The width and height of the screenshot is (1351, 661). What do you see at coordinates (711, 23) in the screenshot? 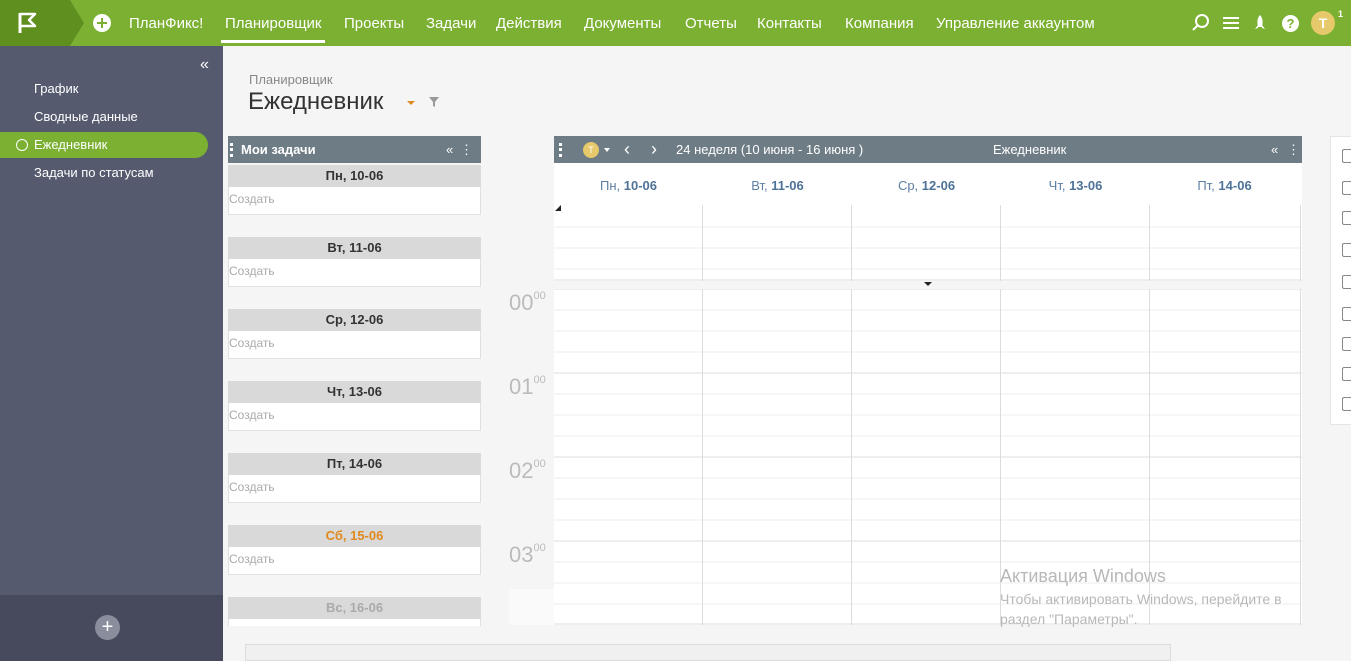
I see `nav-item-reports: Отчеты` at bounding box center [711, 23].